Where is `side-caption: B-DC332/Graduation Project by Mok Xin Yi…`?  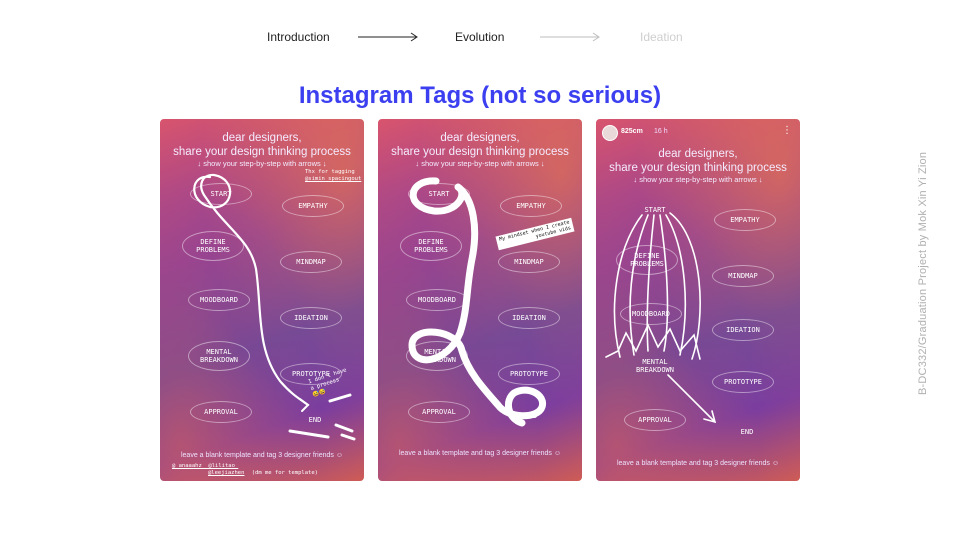
side-caption: B-DC332/Graduation Project by Mok Xin Yi… is located at coordinates (923, 273).